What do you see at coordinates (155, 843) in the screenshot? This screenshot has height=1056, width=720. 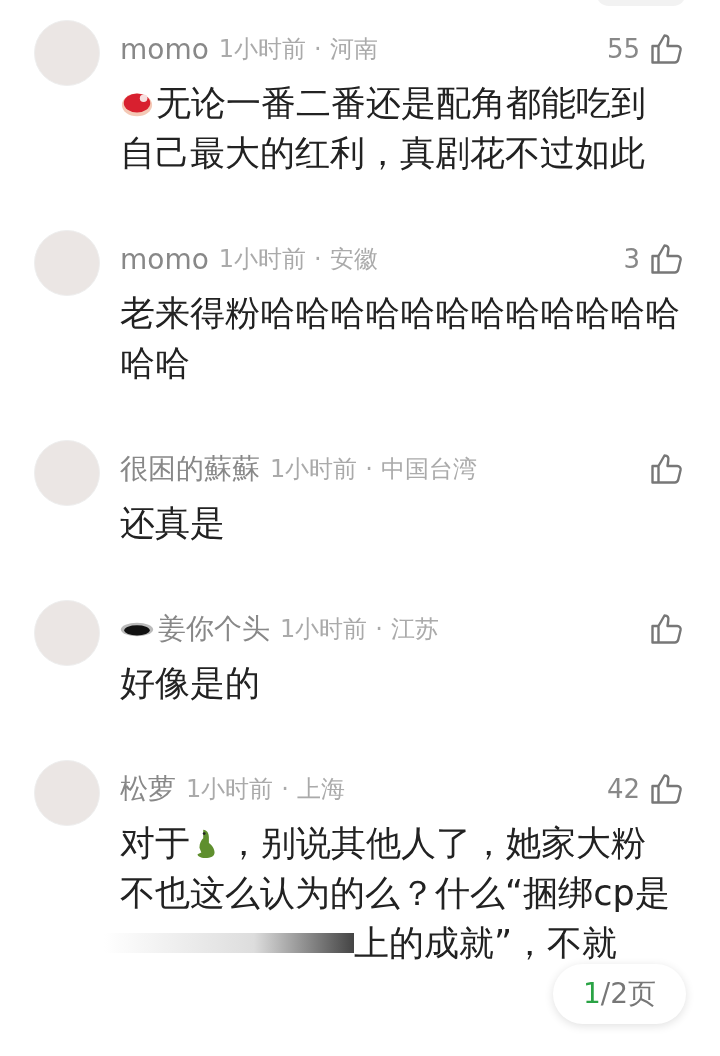 I see `comment-text: 对于` at bounding box center [155, 843].